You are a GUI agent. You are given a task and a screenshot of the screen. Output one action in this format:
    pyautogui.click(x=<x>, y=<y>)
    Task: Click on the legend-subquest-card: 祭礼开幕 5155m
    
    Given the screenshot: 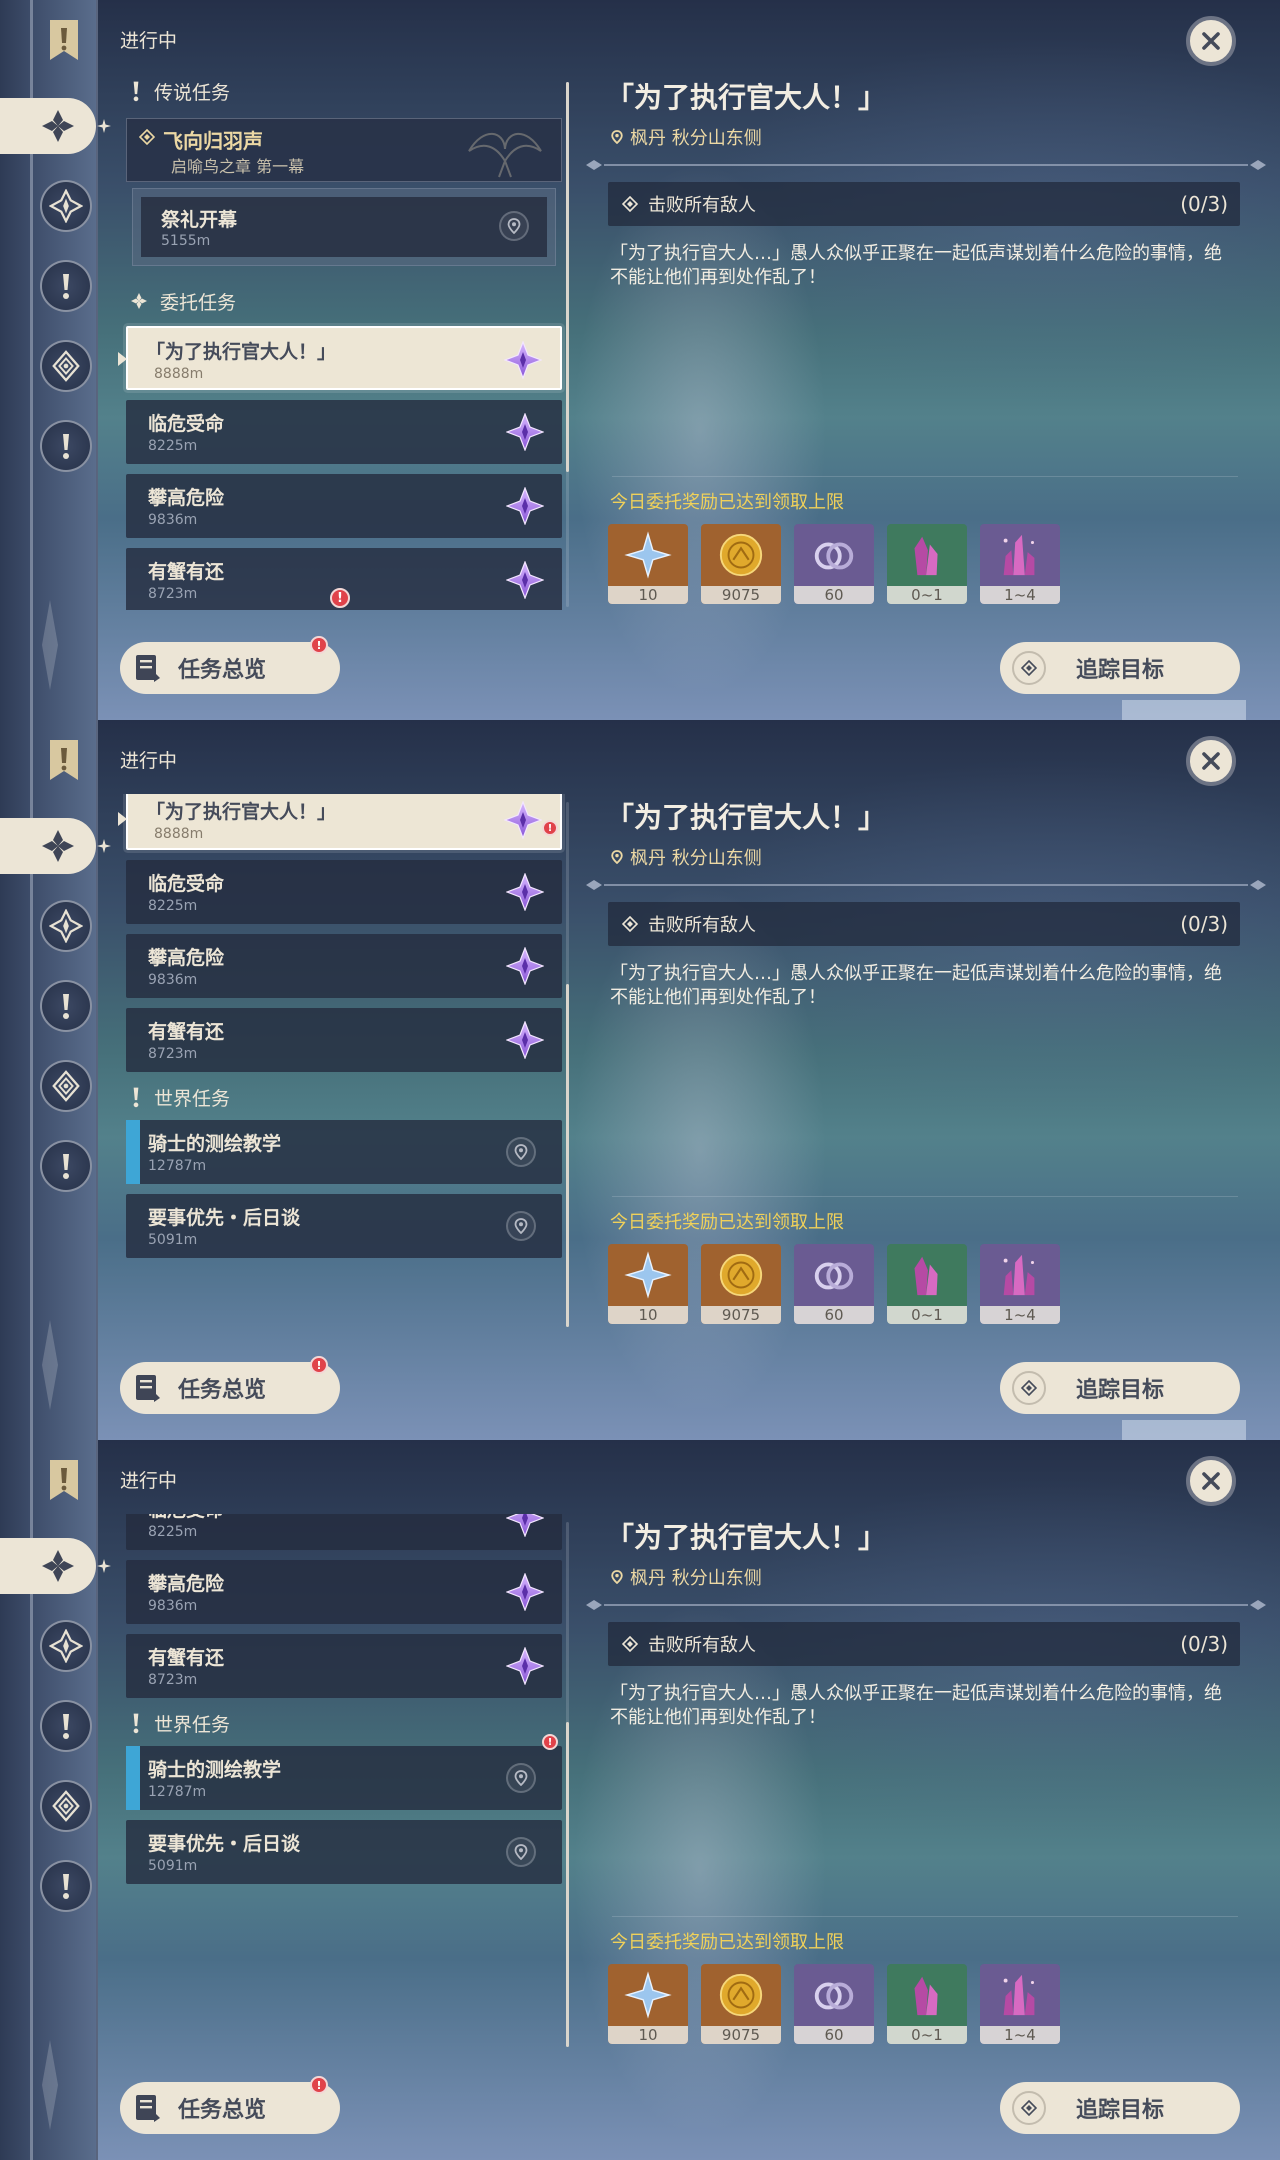 What is the action you would take?
    pyautogui.click(x=344, y=227)
    